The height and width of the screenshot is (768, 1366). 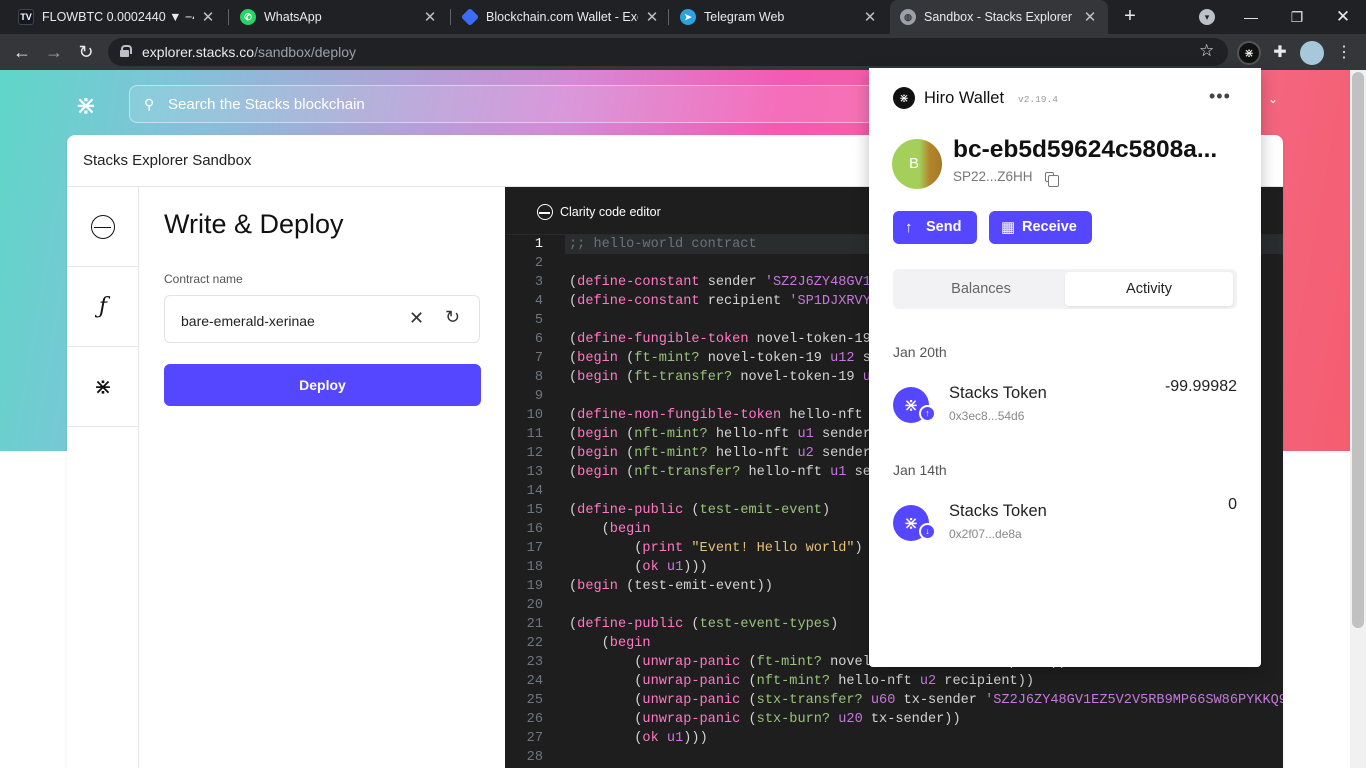 What do you see at coordinates (1206, 51) in the screenshot?
I see `bookmark-star-icon: ☆` at bounding box center [1206, 51].